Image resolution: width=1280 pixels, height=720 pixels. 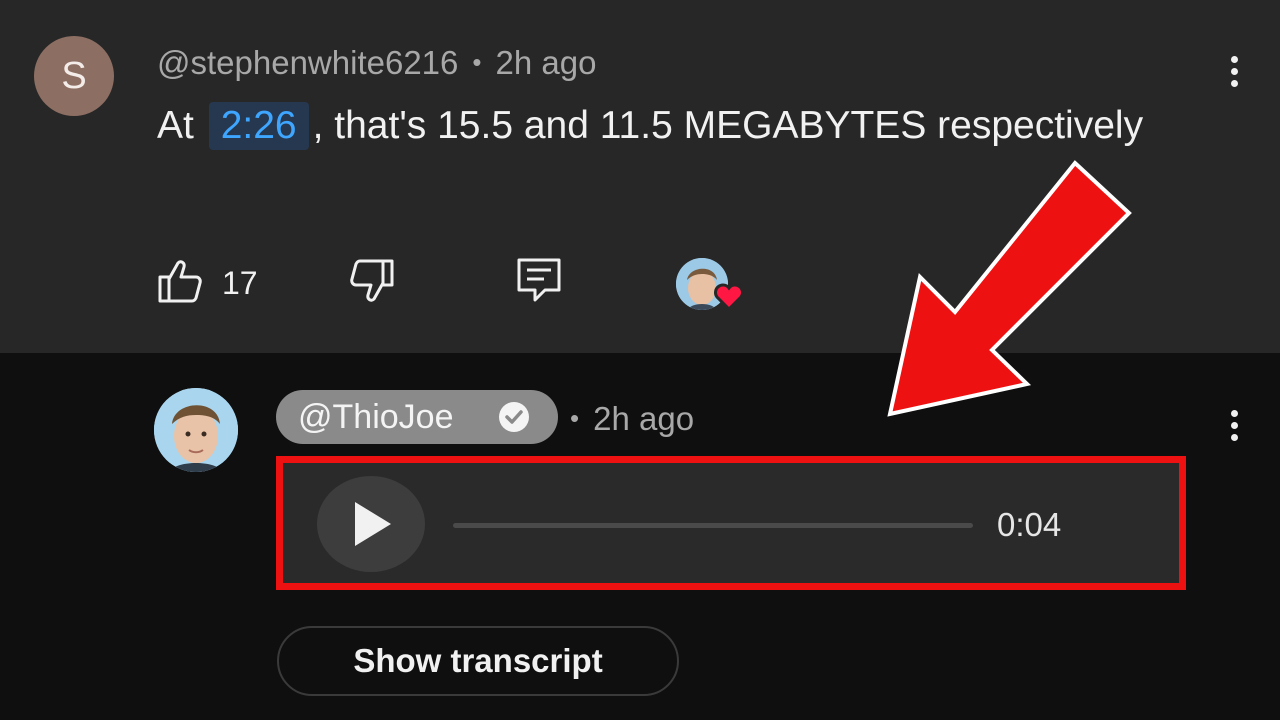 What do you see at coordinates (175, 125) in the screenshot?
I see `comment-text-before: At` at bounding box center [175, 125].